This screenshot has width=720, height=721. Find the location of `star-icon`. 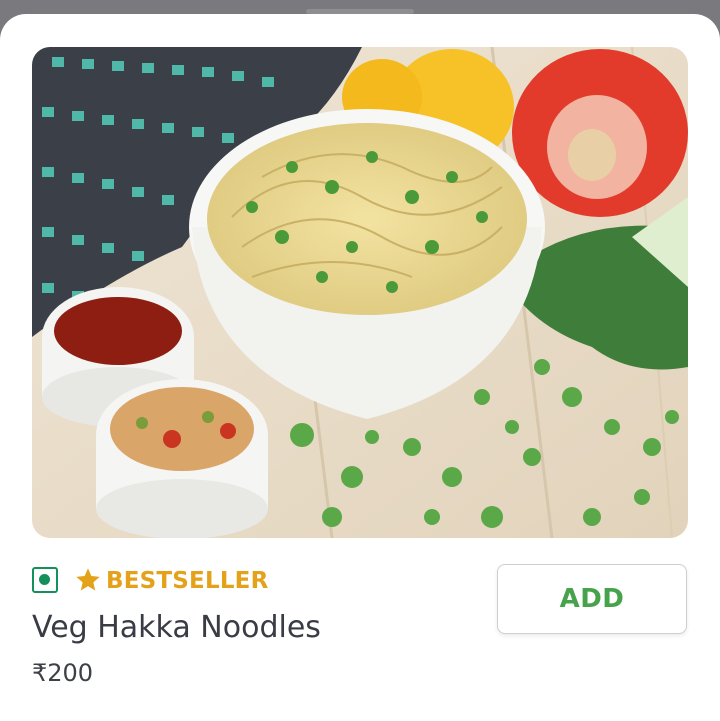

star-icon is located at coordinates (88, 579).